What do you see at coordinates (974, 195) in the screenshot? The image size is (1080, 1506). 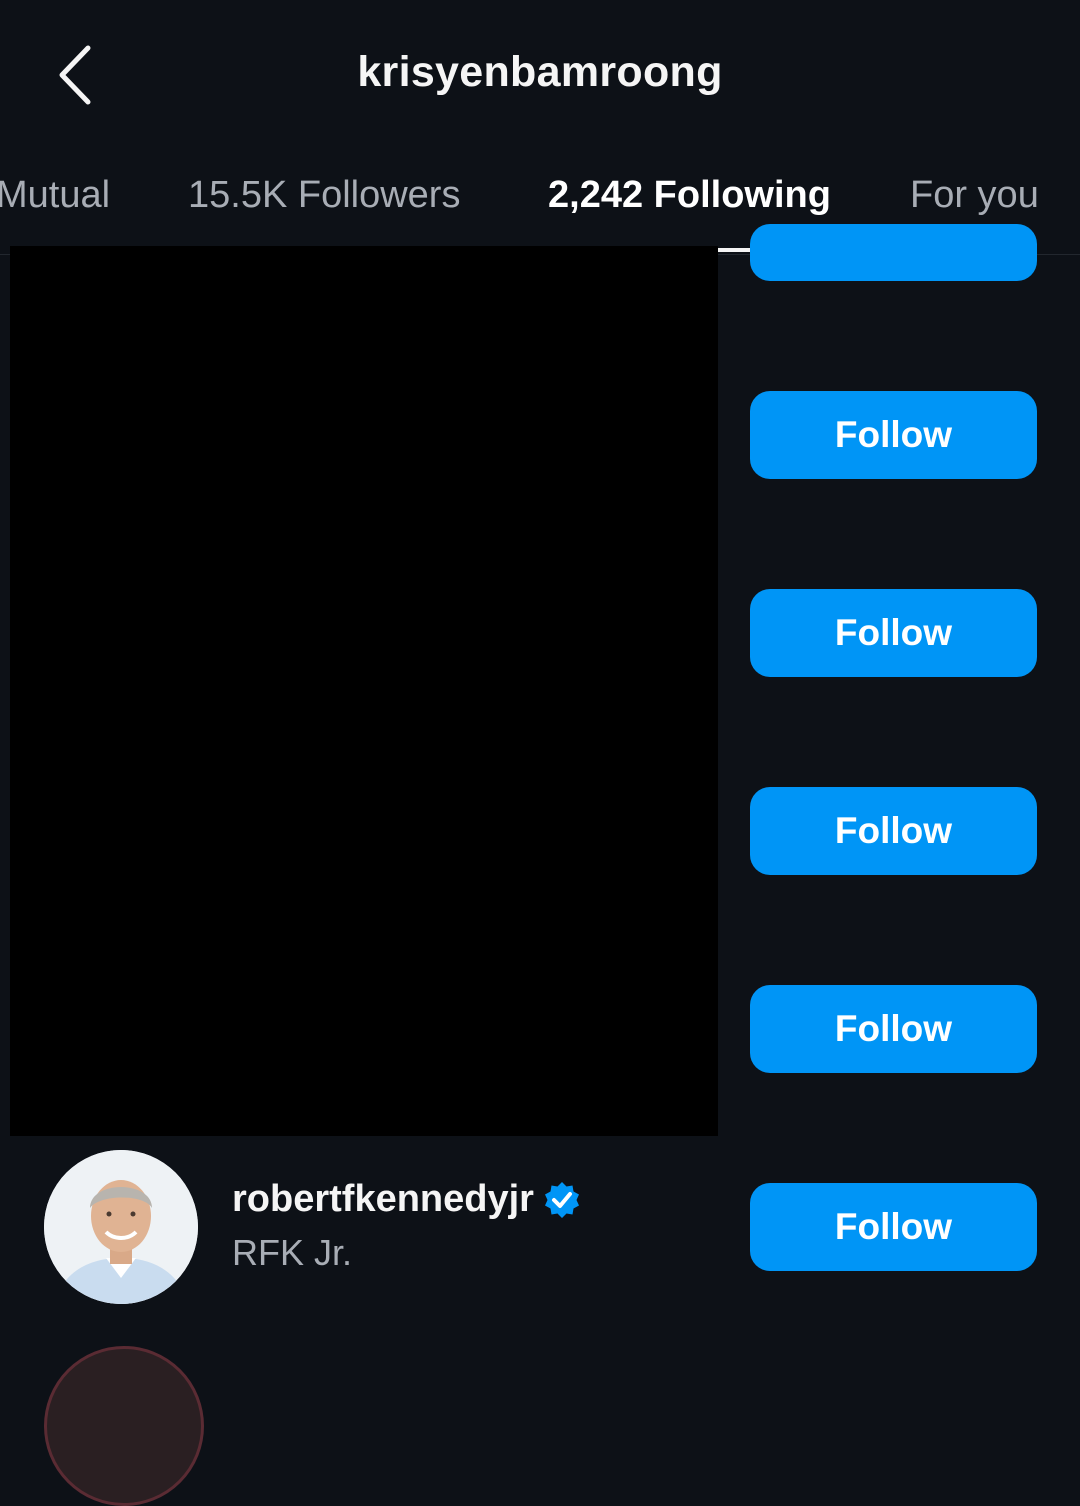 I see `tab-for-you: For you` at bounding box center [974, 195].